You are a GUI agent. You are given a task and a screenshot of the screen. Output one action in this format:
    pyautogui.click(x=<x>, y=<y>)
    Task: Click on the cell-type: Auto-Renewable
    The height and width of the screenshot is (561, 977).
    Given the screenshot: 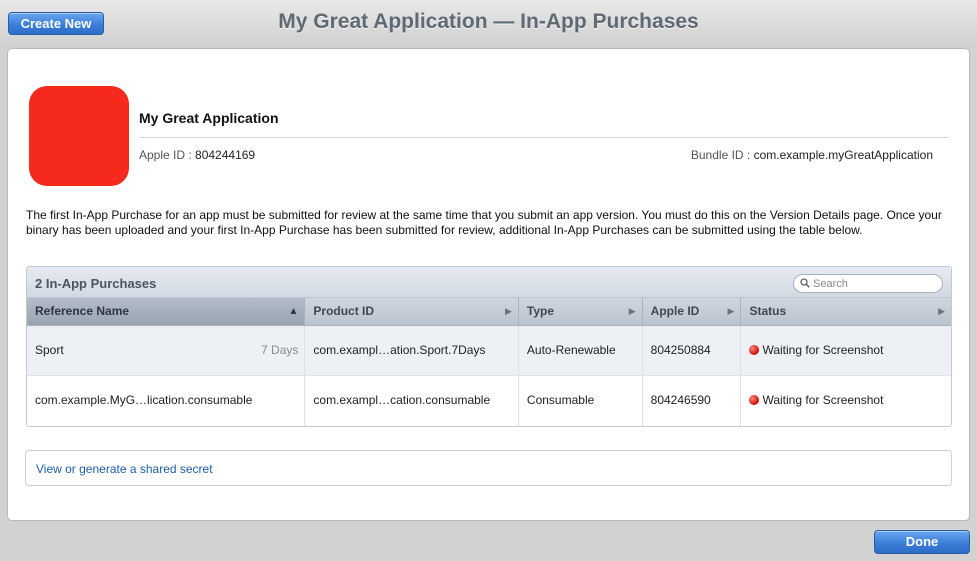 What is the action you would take?
    pyautogui.click(x=581, y=350)
    